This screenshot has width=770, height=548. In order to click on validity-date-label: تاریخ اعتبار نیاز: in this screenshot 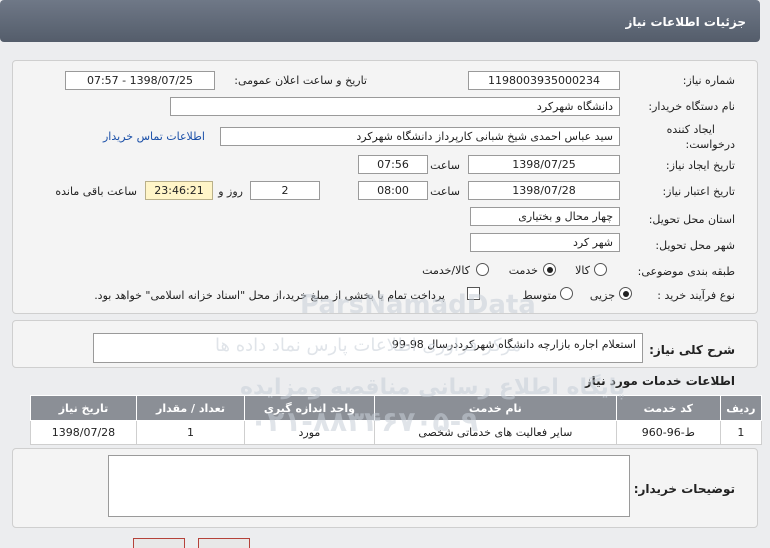, I will do `click(698, 191)`.